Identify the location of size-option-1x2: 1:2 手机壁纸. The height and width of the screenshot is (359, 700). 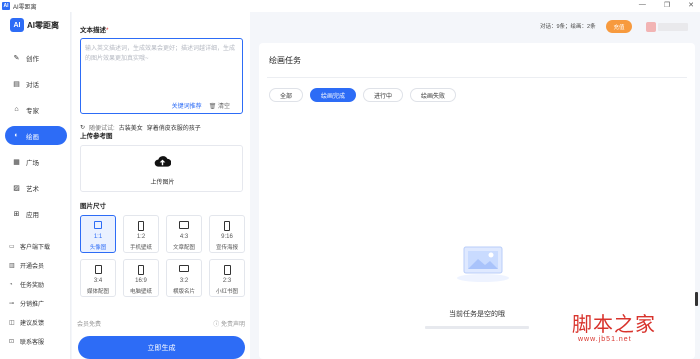
(141, 234).